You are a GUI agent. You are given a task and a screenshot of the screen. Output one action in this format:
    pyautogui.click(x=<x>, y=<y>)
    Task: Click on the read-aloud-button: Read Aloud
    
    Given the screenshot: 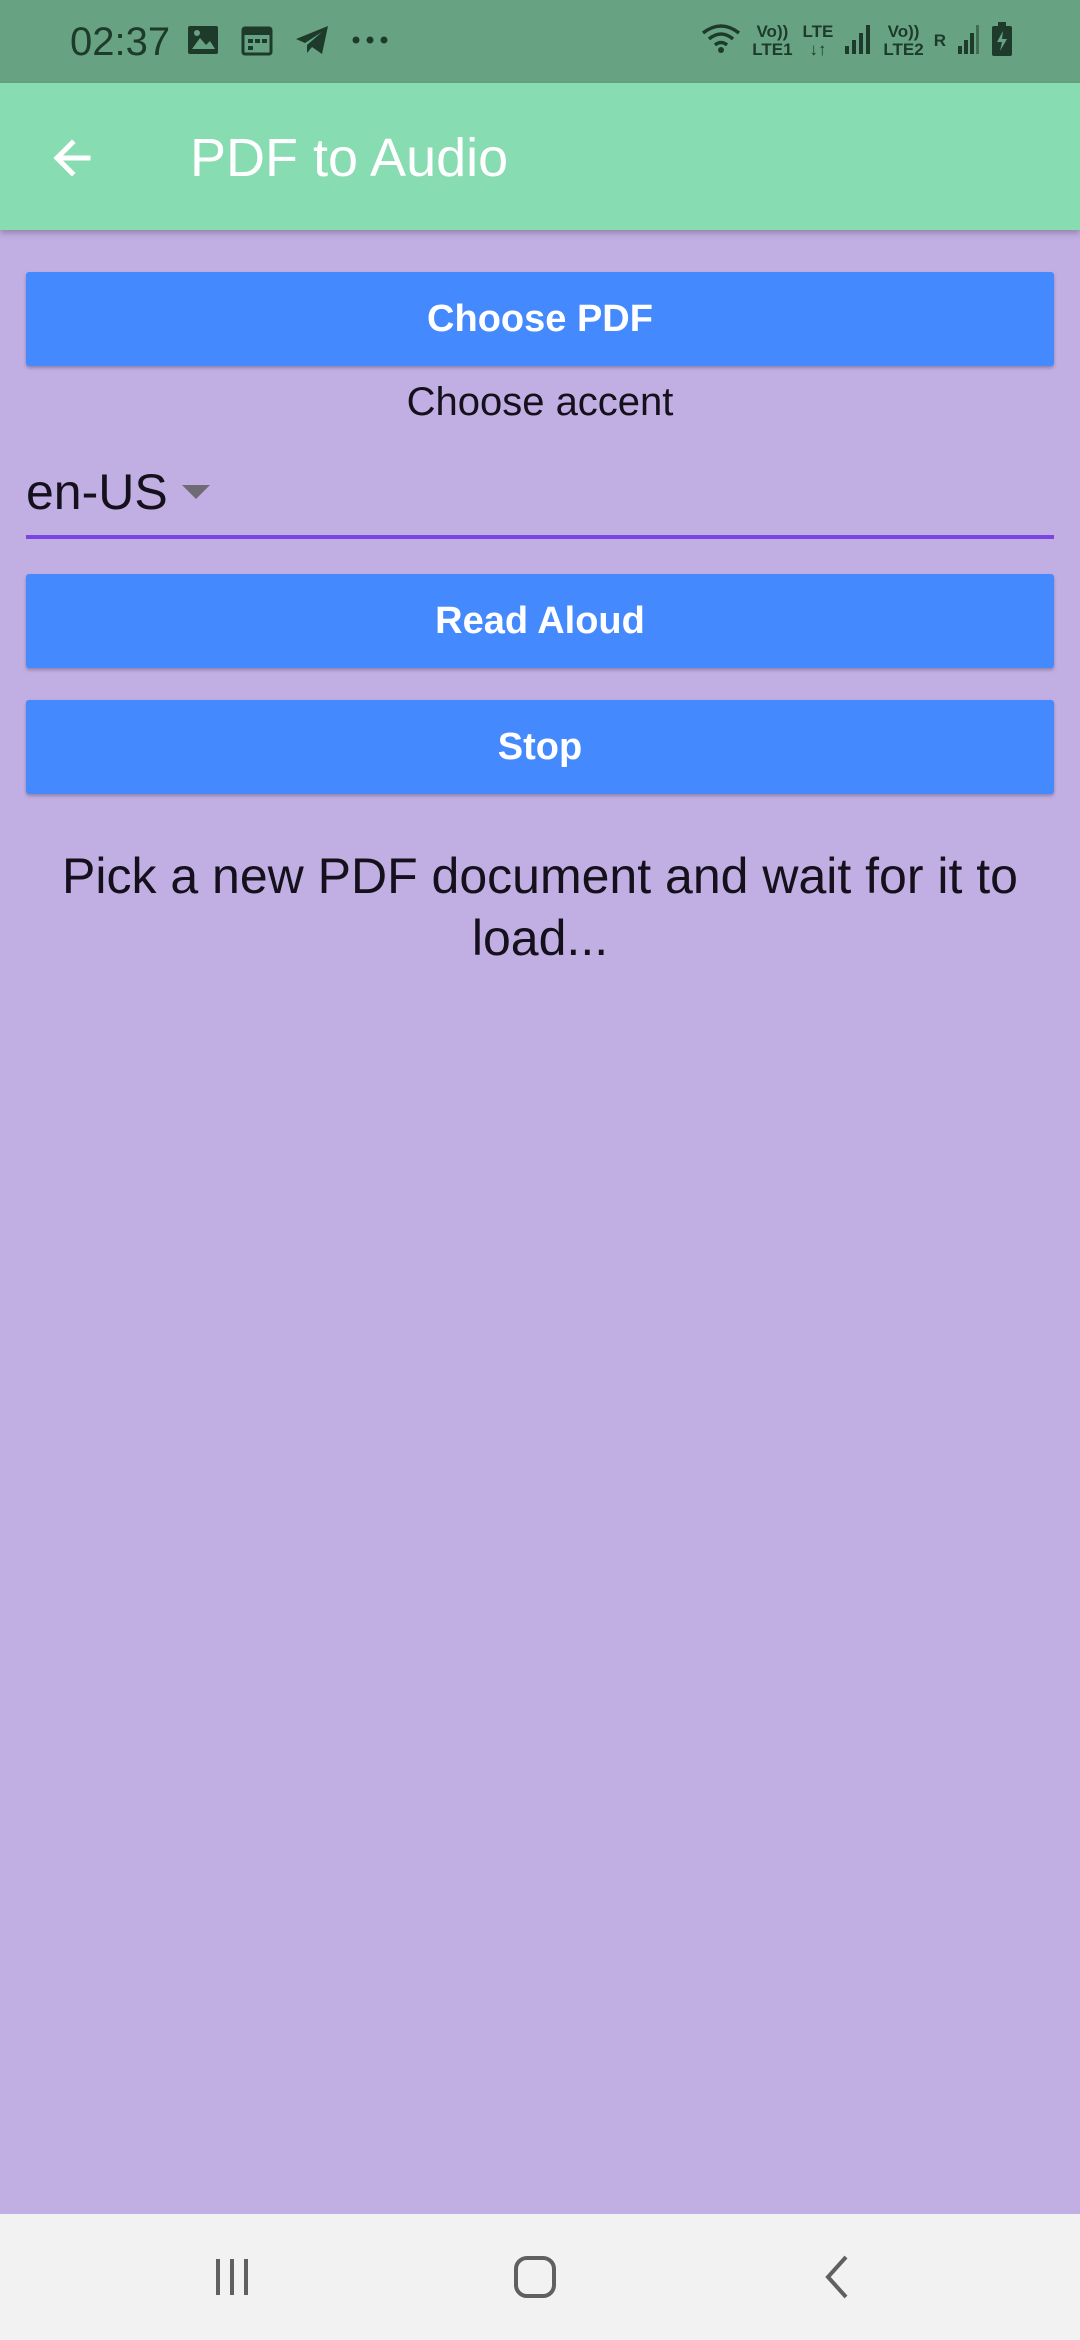 What is the action you would take?
    pyautogui.click(x=540, y=621)
    